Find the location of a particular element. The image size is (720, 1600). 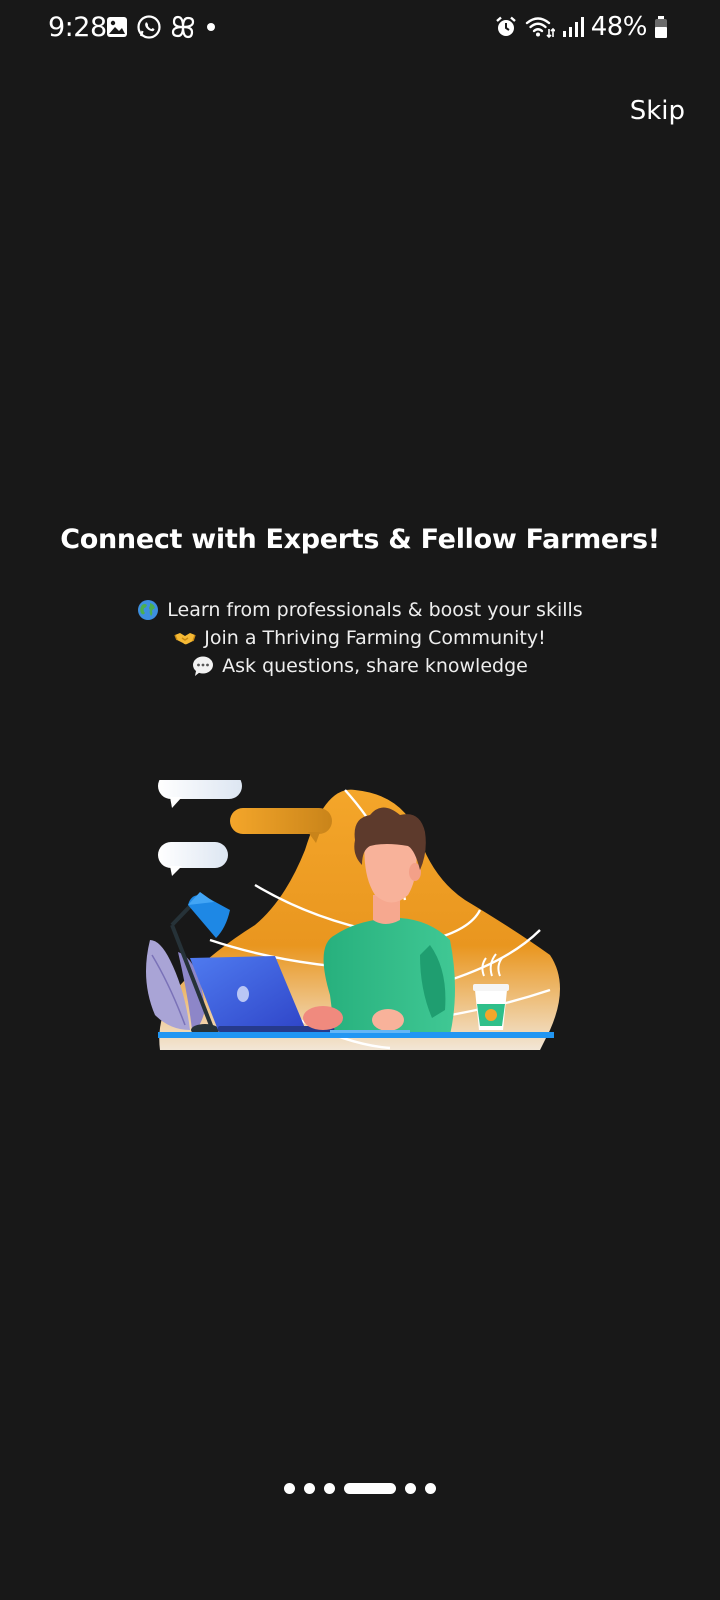

feature-item: Join a Thriving Farming Community! is located at coordinates (360, 638).